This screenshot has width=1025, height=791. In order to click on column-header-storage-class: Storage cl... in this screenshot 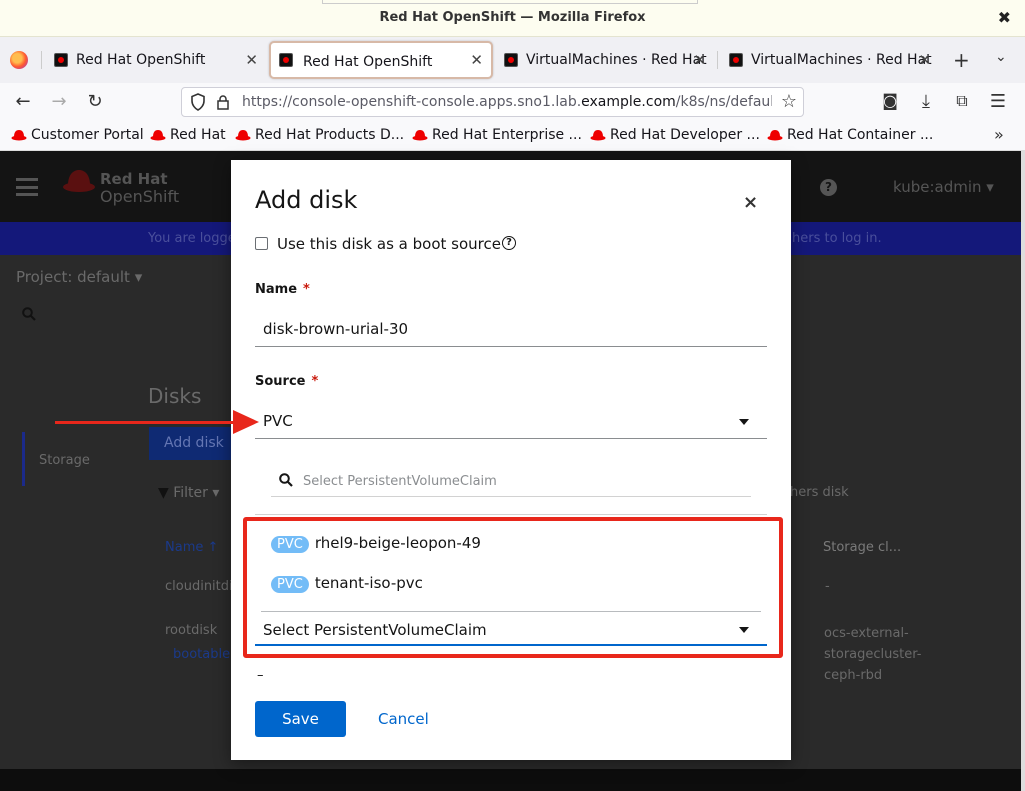, I will do `click(862, 547)`.